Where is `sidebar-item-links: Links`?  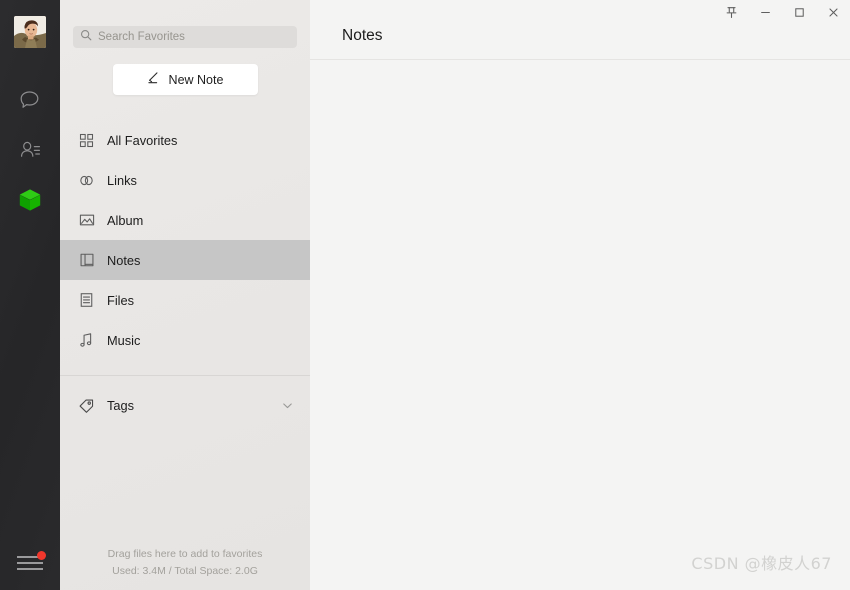
sidebar-item-links: Links is located at coordinates (185, 180).